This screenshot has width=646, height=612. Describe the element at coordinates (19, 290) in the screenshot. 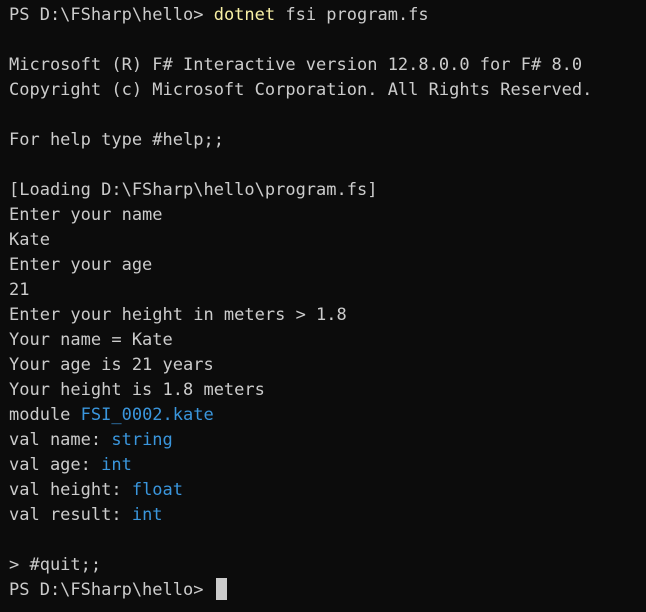

I see `input-age-line: 21` at that location.